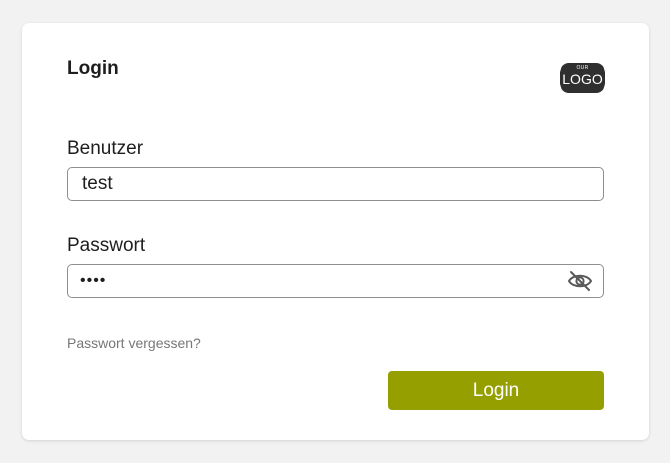 The width and height of the screenshot is (670, 463). What do you see at coordinates (97, 183) in the screenshot?
I see `username-value: test` at bounding box center [97, 183].